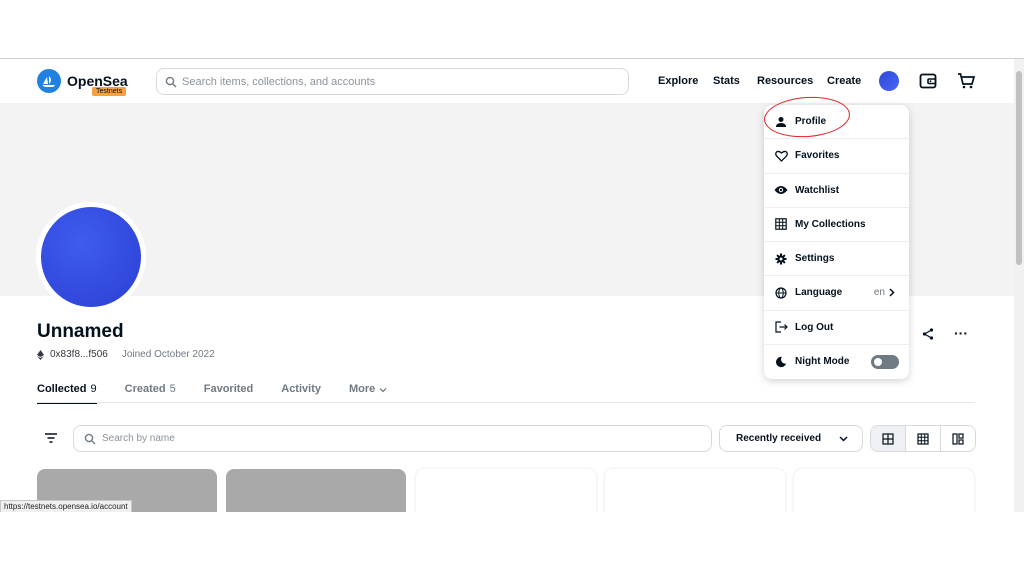 The image size is (1024, 576). I want to click on language-code: en, so click(879, 293).